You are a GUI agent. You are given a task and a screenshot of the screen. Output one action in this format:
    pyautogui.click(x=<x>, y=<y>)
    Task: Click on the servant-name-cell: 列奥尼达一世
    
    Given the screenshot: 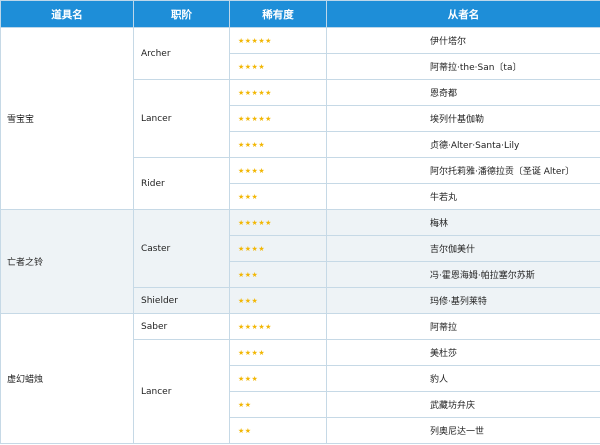 What is the action you would take?
    pyautogui.click(x=463, y=430)
    